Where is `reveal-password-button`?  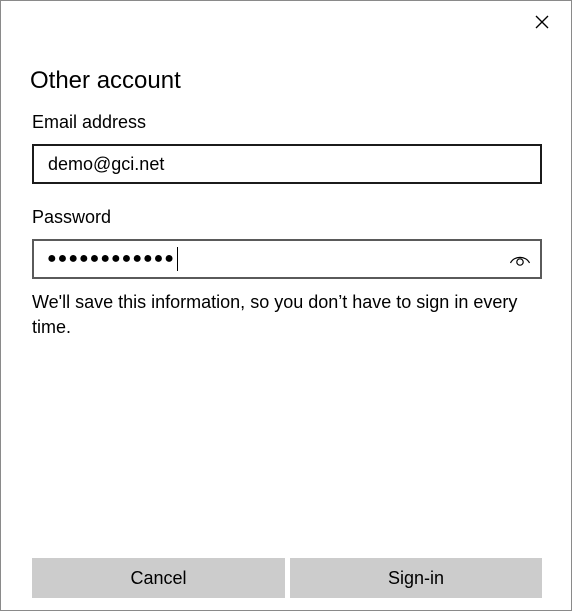
reveal-password-button is located at coordinates (520, 260).